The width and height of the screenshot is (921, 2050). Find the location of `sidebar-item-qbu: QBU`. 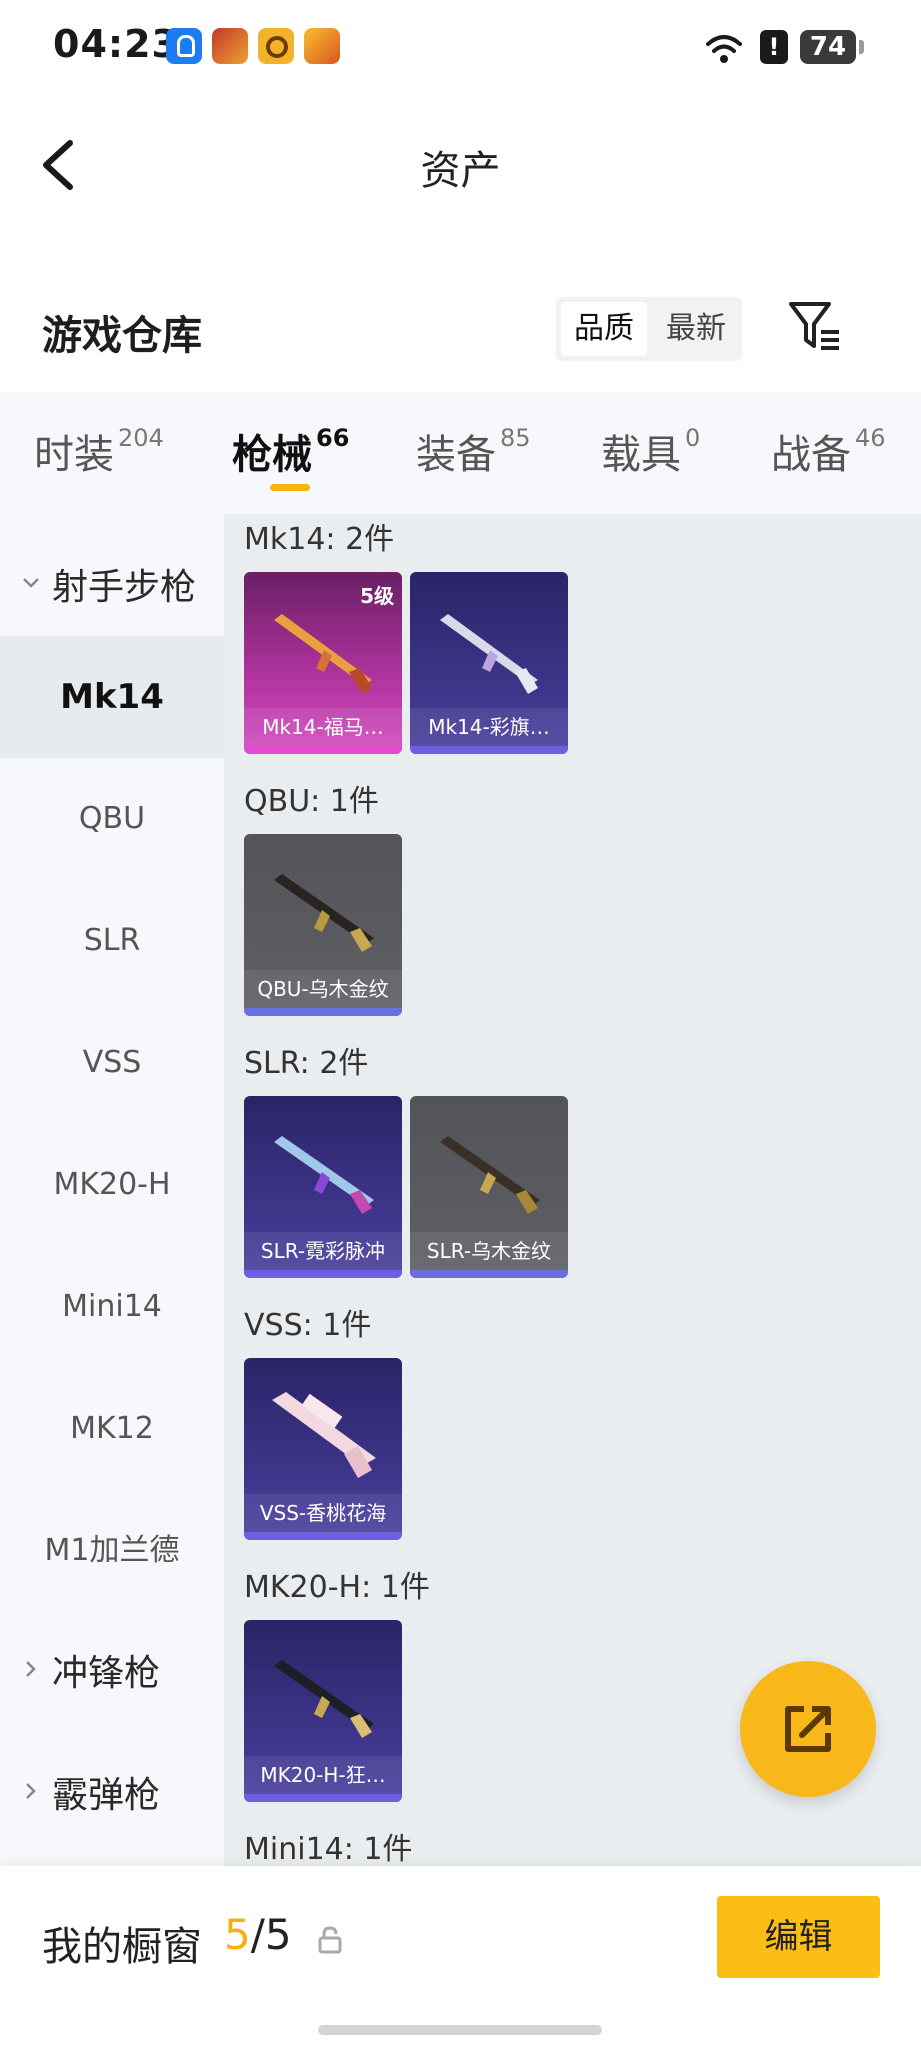

sidebar-item-qbu: QBU is located at coordinates (112, 819).